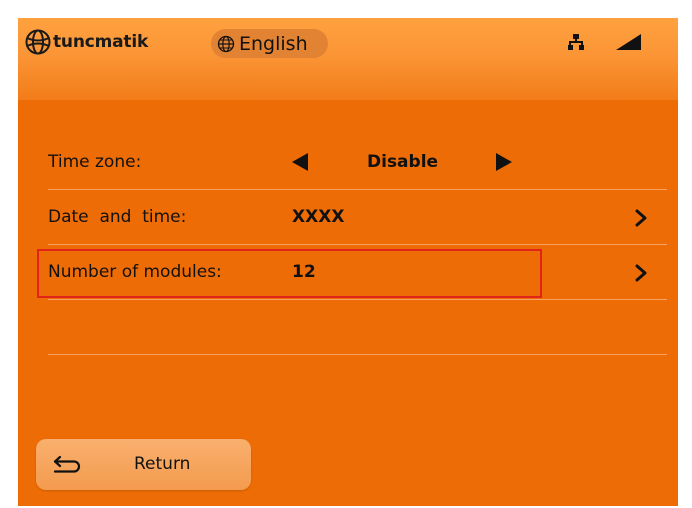 The image size is (692, 508). Describe the element at coordinates (628, 42) in the screenshot. I see `signal-icon` at that location.